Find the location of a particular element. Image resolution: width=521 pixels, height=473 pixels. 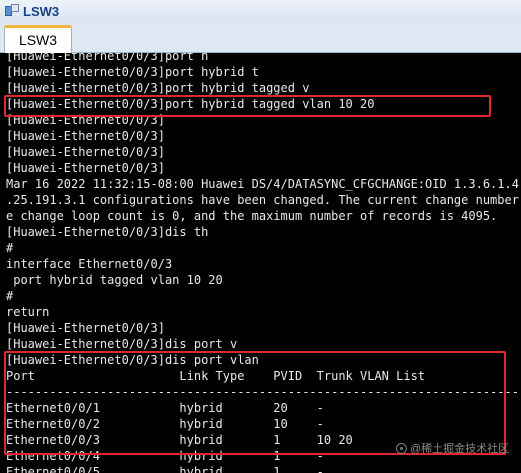

terminal-line: Ethernet0/0/5 hybrid 1 - is located at coordinates (165, 469).